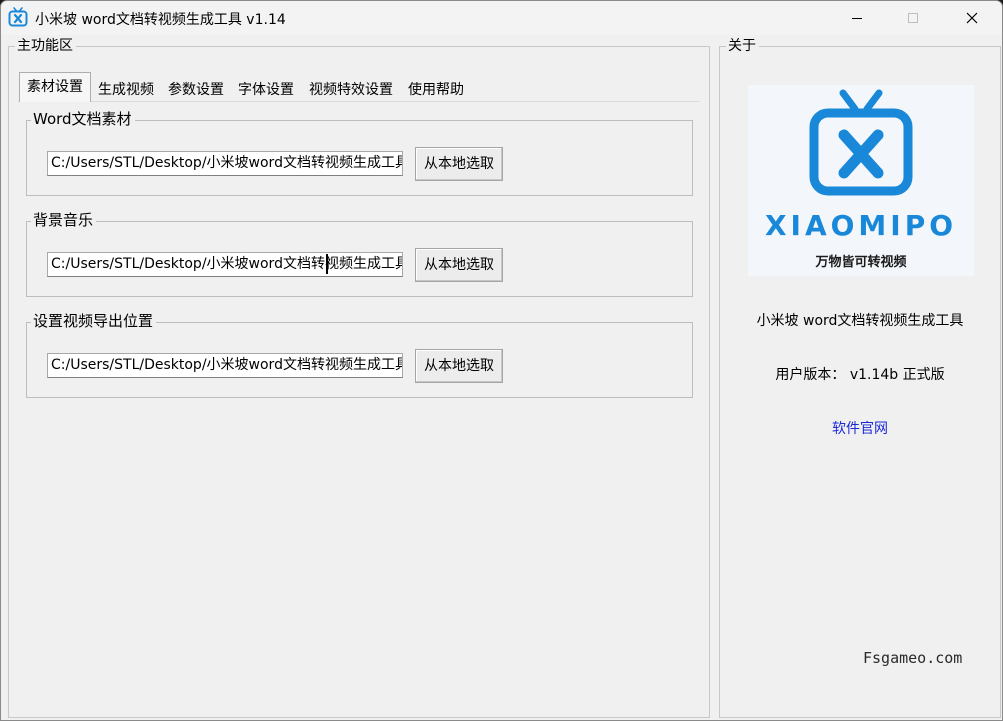 This screenshot has height=721, width=1003. Describe the element at coordinates (196, 89) in the screenshot. I see `tab-parameter-settings: 参数设置` at that location.